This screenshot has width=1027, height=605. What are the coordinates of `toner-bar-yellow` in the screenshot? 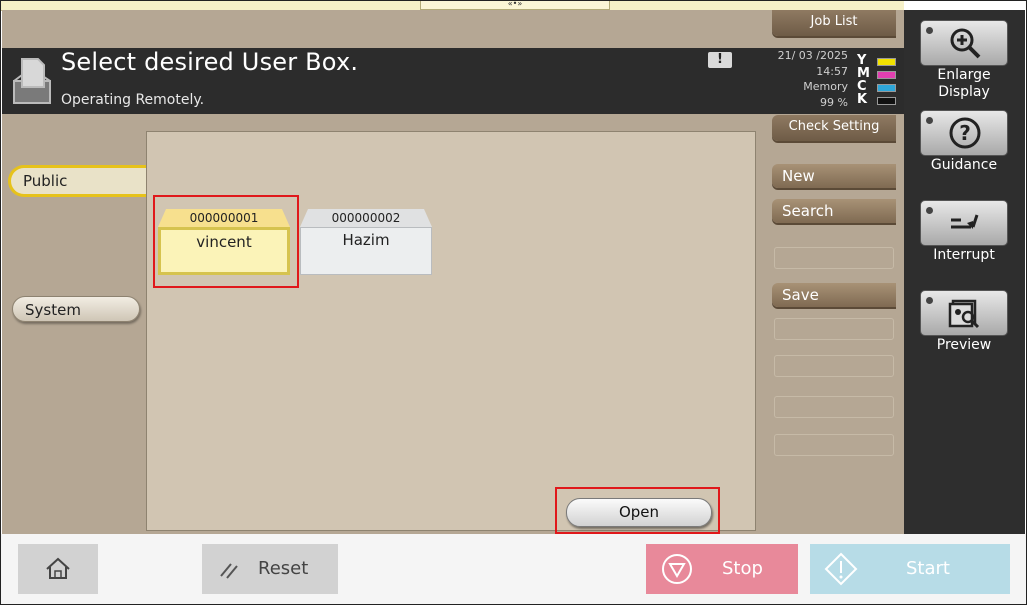 It's located at (886, 62).